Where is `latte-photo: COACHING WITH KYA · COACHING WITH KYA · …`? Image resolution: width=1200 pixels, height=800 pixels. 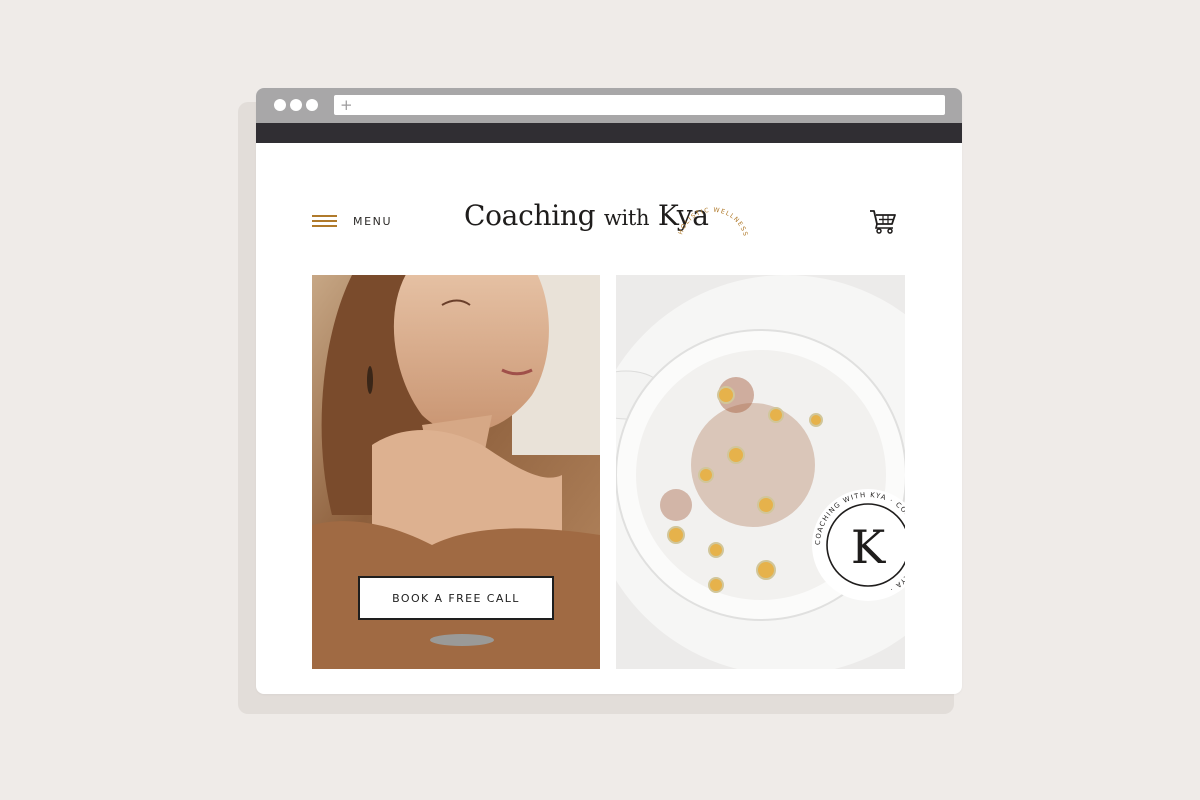
latte-photo: COACHING WITH KYA · COACHING WITH KYA · … is located at coordinates (760, 472).